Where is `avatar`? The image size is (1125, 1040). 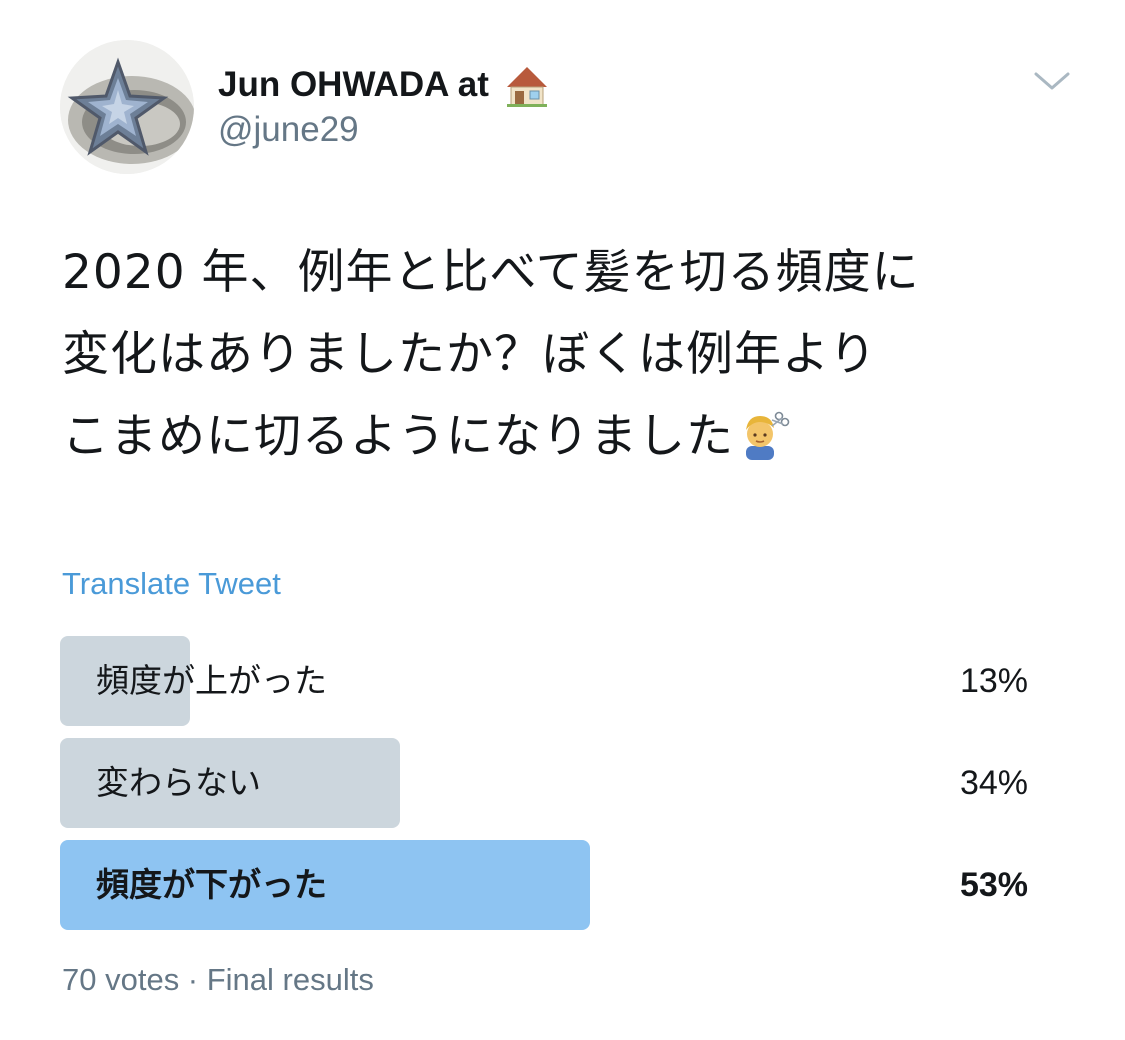
avatar is located at coordinates (127, 107).